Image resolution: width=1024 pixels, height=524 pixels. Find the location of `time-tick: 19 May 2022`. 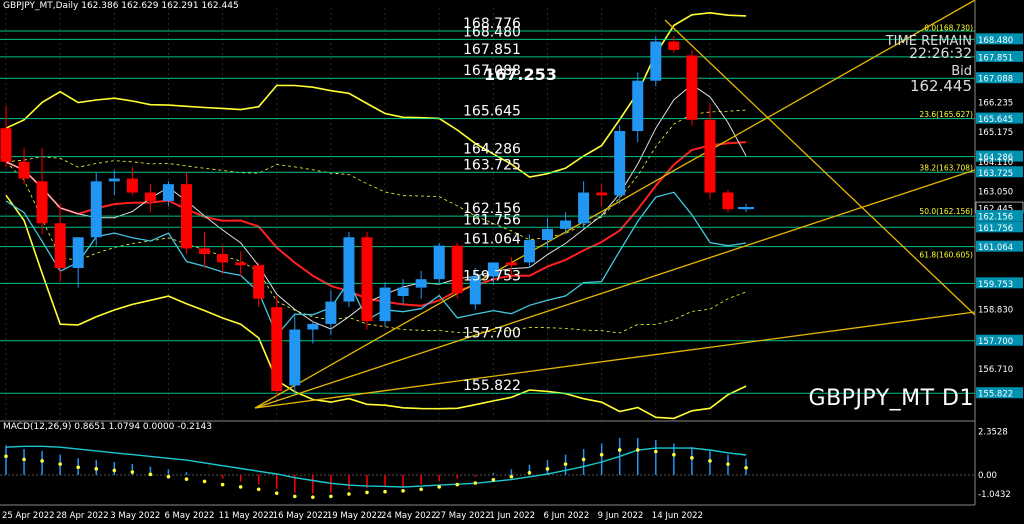

time-tick: 19 May 2022 is located at coordinates (354, 516).